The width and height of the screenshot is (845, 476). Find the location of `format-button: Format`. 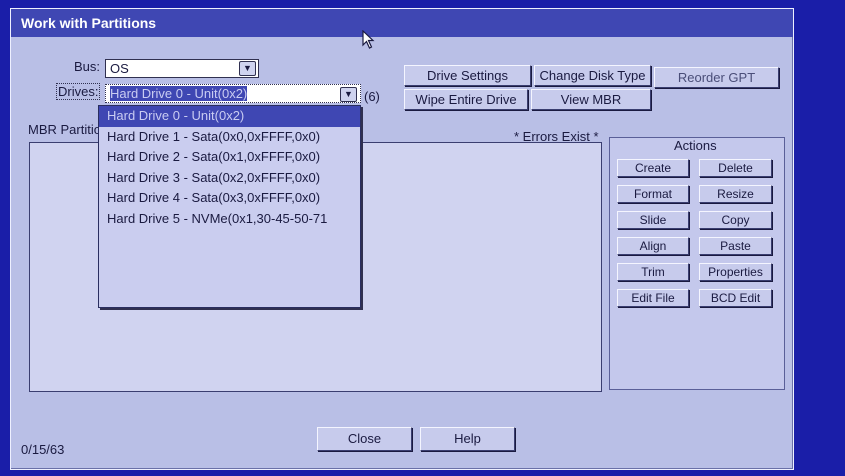

format-button: Format is located at coordinates (653, 194).